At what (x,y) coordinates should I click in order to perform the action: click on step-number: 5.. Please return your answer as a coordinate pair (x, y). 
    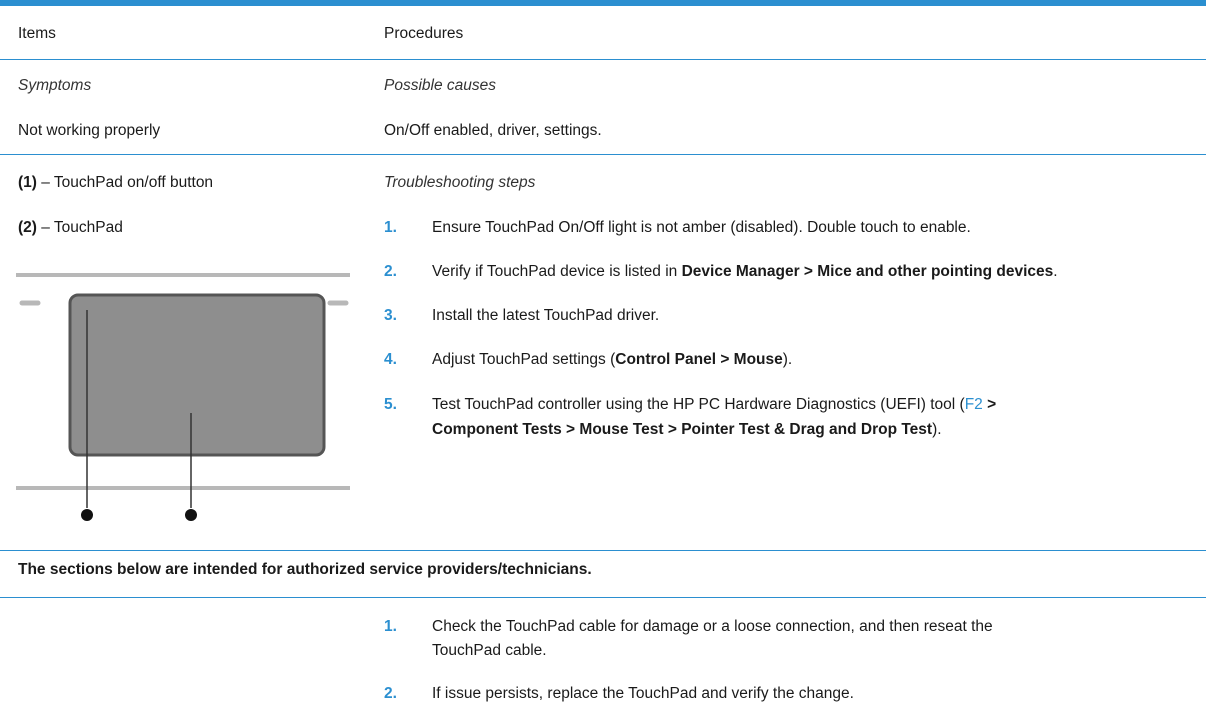
    Looking at the image, I should click on (390, 404).